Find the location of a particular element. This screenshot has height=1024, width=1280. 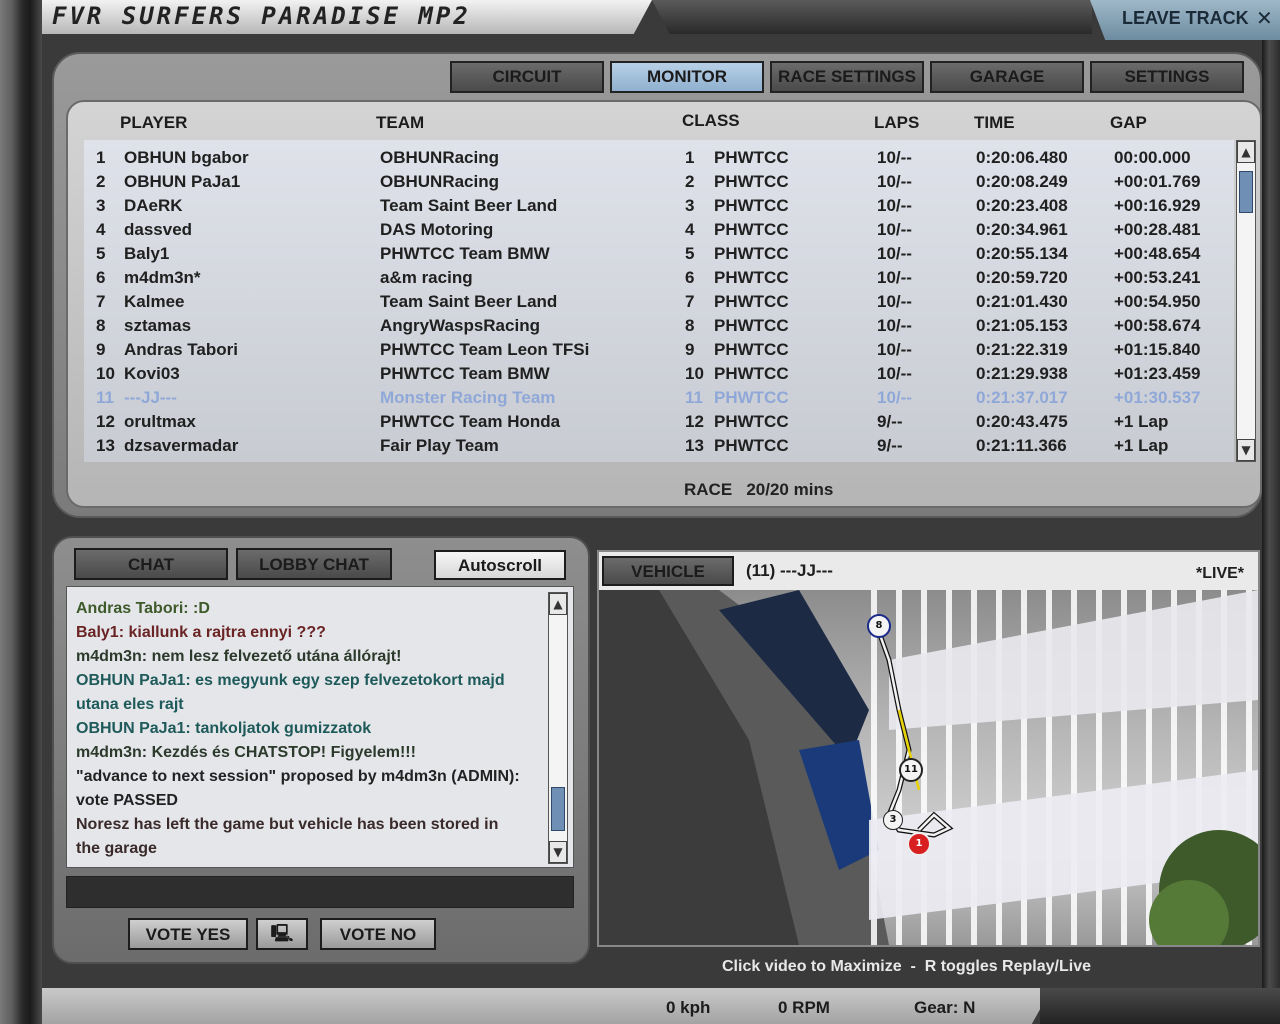

cell-team: Team Saint Beer Land is located at coordinates (469, 301).